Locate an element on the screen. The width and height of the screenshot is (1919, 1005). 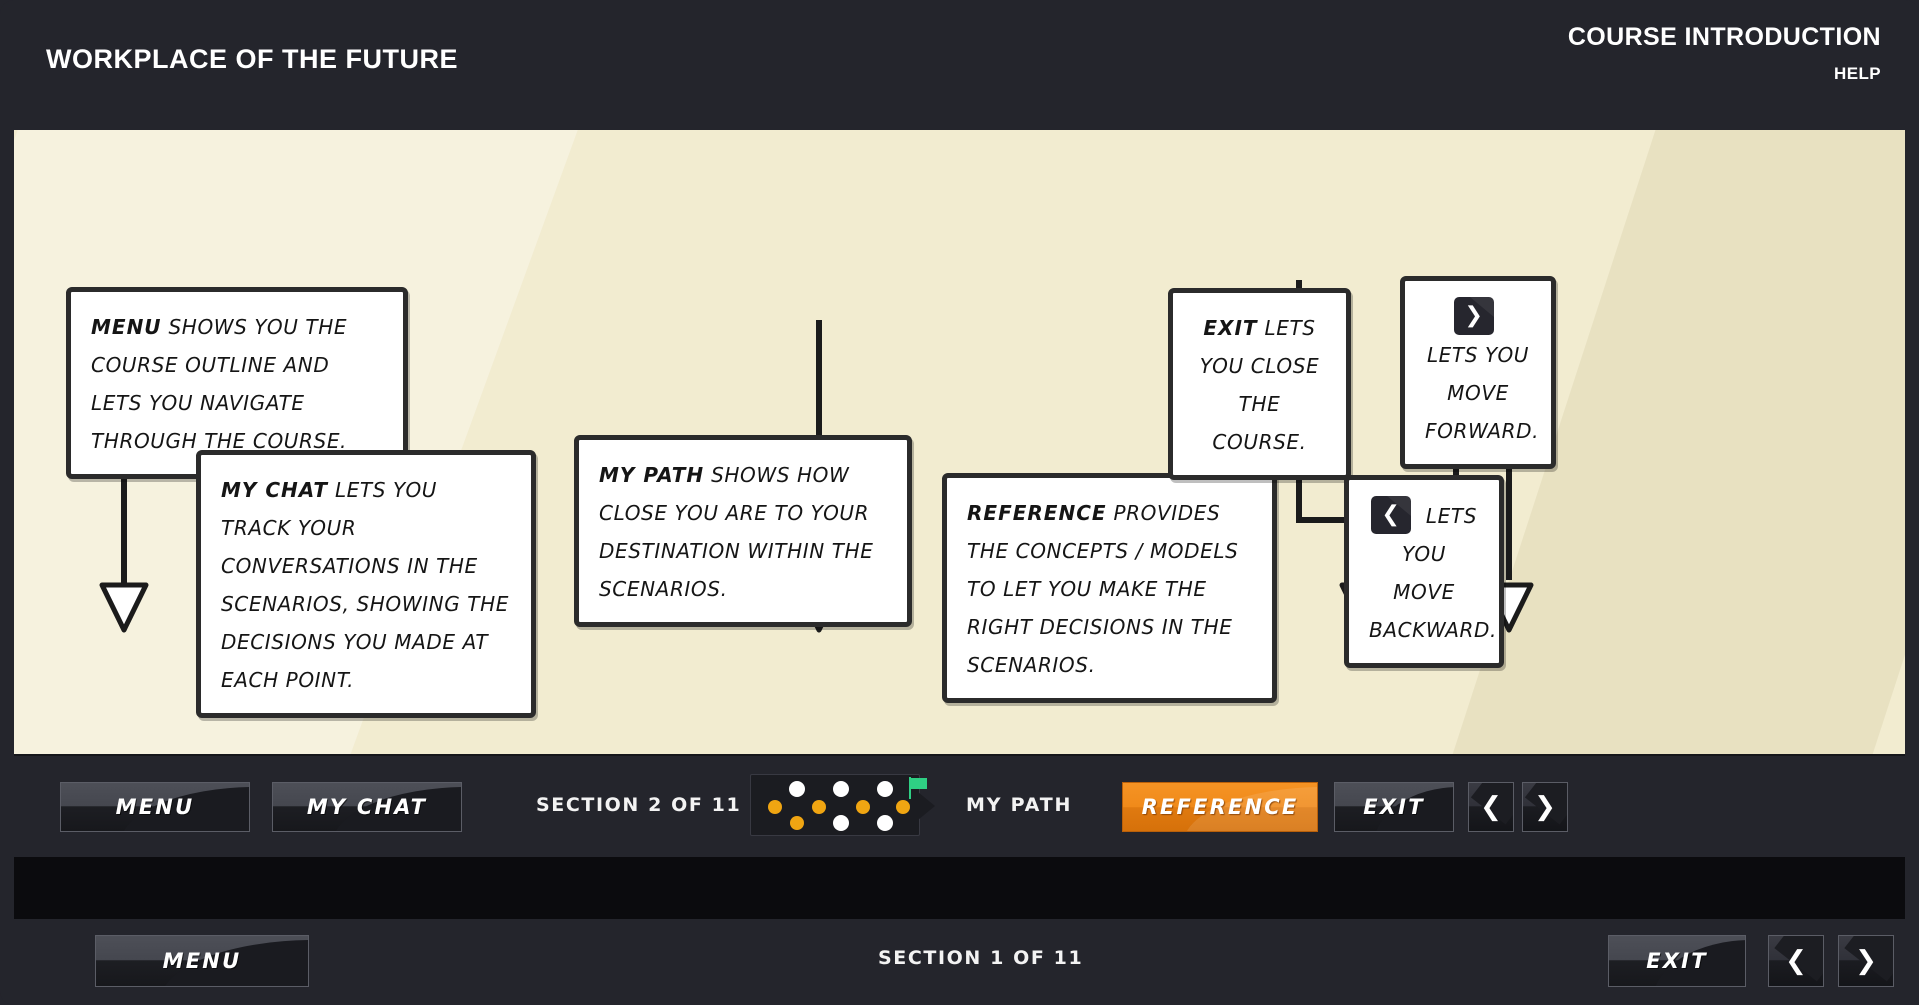
bottom-exit-button-label: EXIT is located at coordinates (1677, 961).